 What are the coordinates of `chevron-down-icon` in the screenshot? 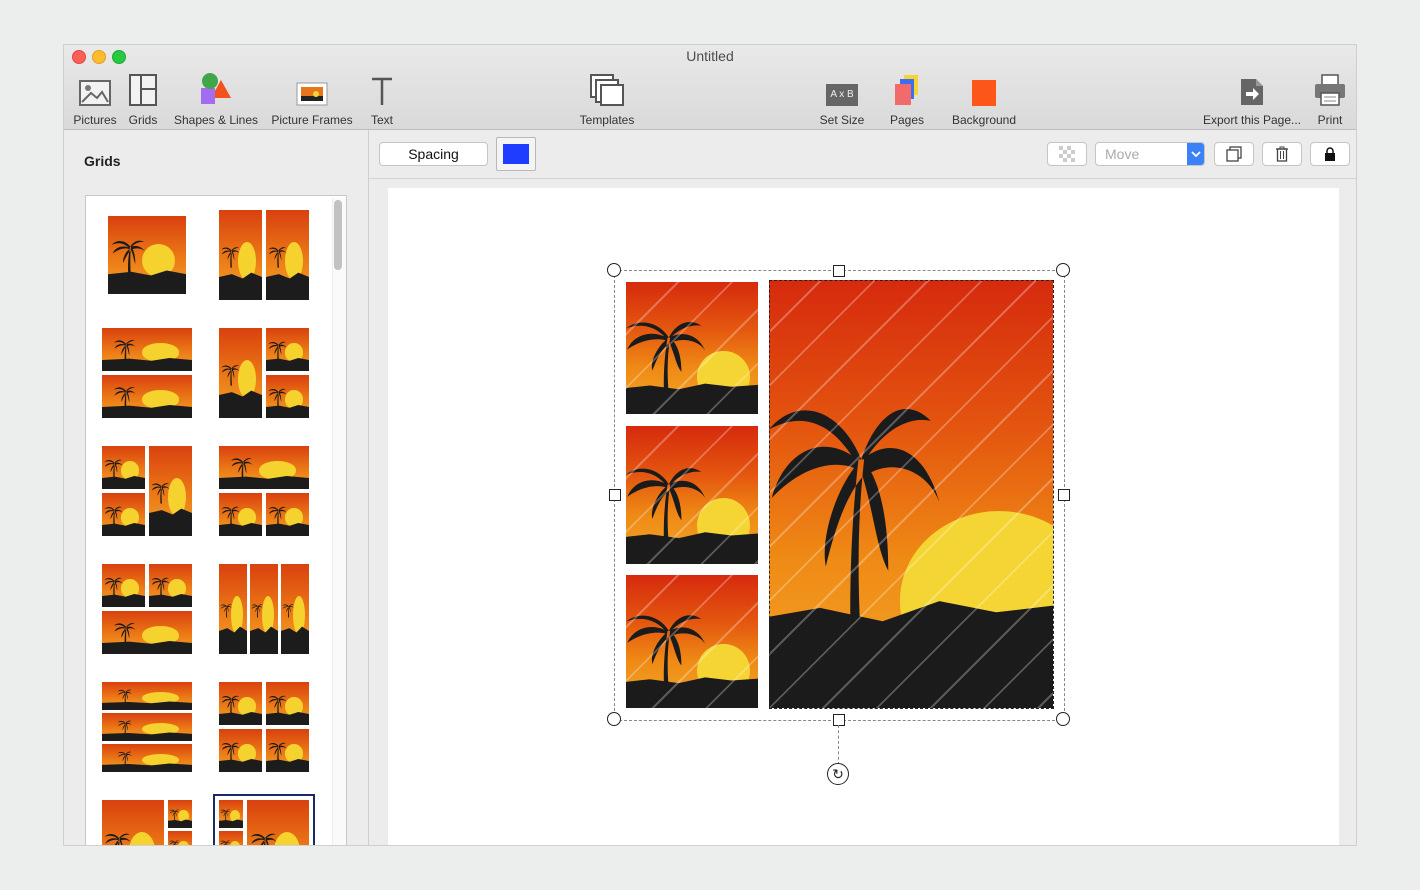 It's located at (1195, 154).